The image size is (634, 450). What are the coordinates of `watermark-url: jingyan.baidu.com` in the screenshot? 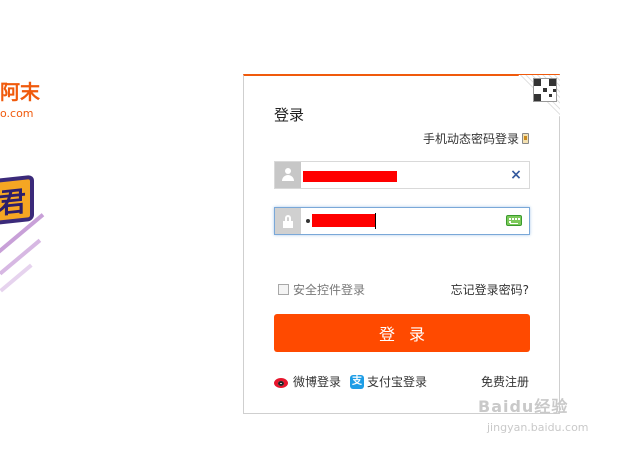 It's located at (538, 427).